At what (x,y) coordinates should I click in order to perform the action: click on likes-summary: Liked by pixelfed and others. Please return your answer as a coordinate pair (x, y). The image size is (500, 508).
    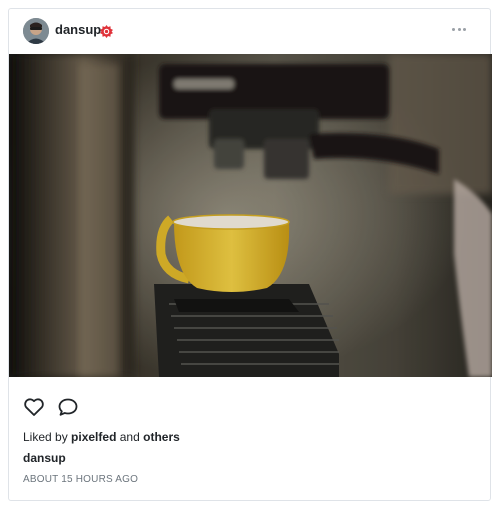
    Looking at the image, I should click on (101, 437).